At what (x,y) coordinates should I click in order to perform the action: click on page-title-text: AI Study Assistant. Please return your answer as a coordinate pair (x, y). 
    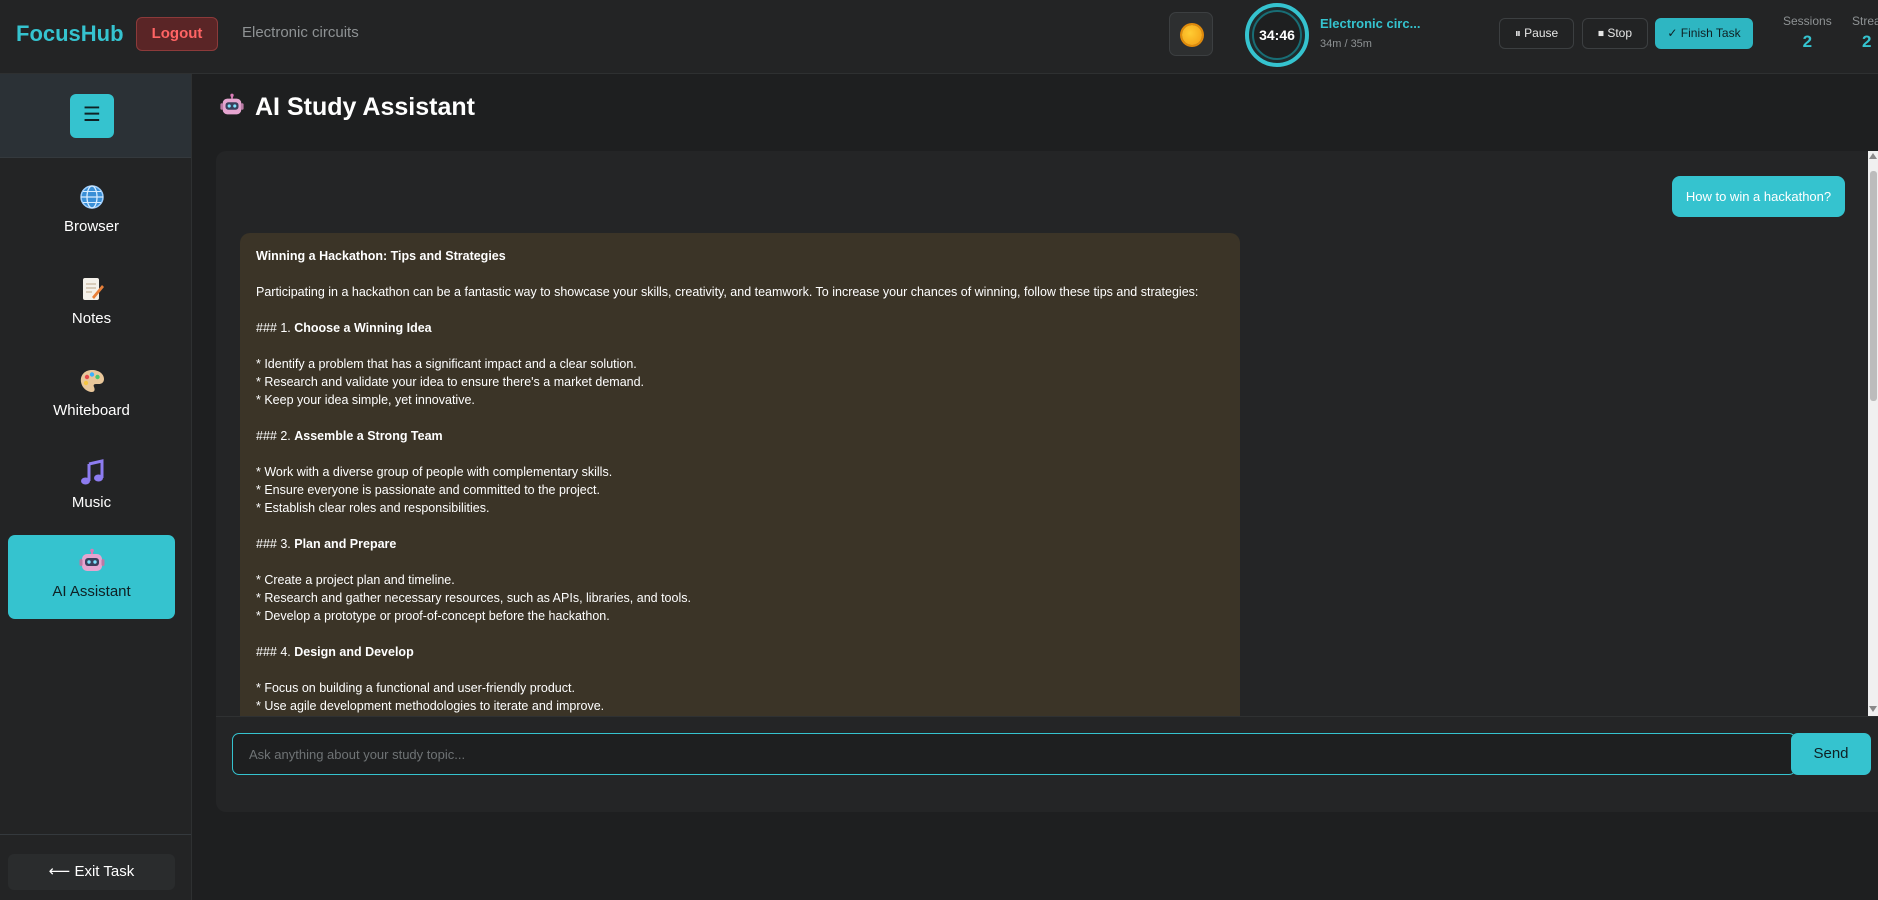
    Looking at the image, I should click on (365, 107).